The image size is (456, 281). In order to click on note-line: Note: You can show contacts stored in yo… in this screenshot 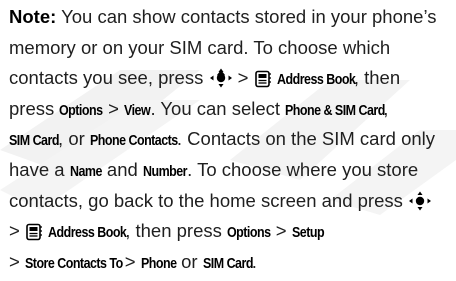, I will do `click(231, 17)`.